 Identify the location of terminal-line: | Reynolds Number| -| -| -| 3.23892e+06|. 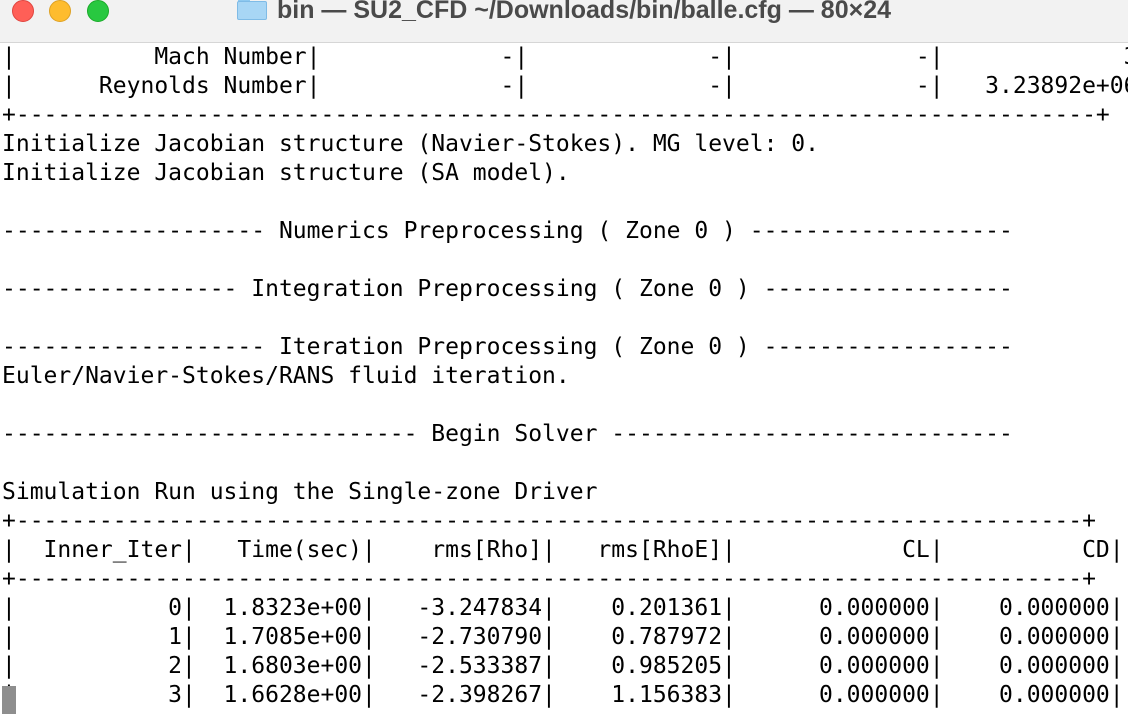
(565, 86).